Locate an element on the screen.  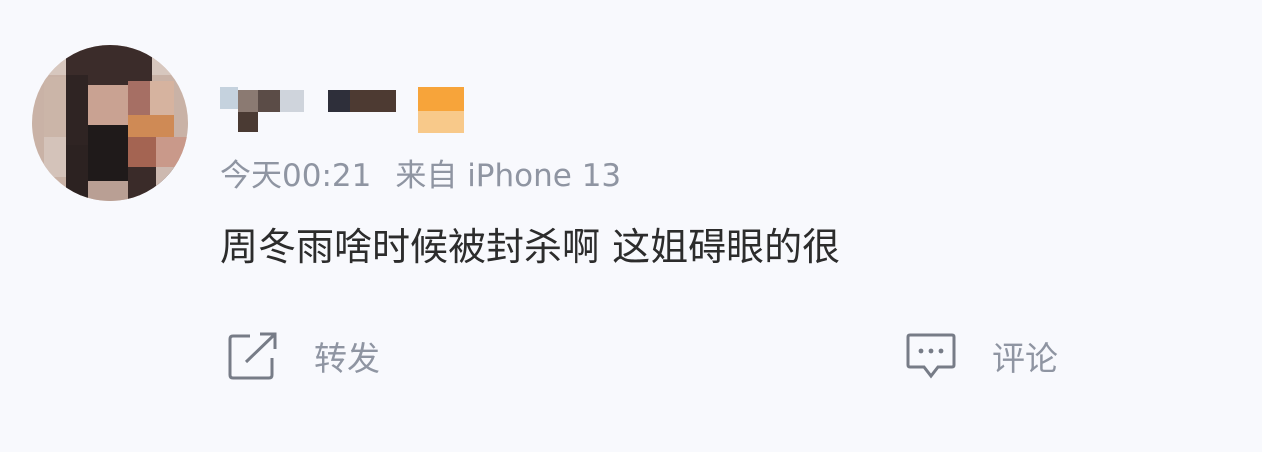
share-icon is located at coordinates (253, 356).